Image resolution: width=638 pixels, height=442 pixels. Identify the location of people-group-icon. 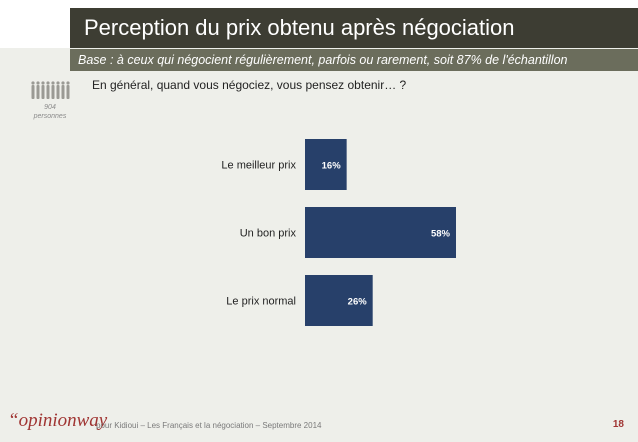
(50, 90).